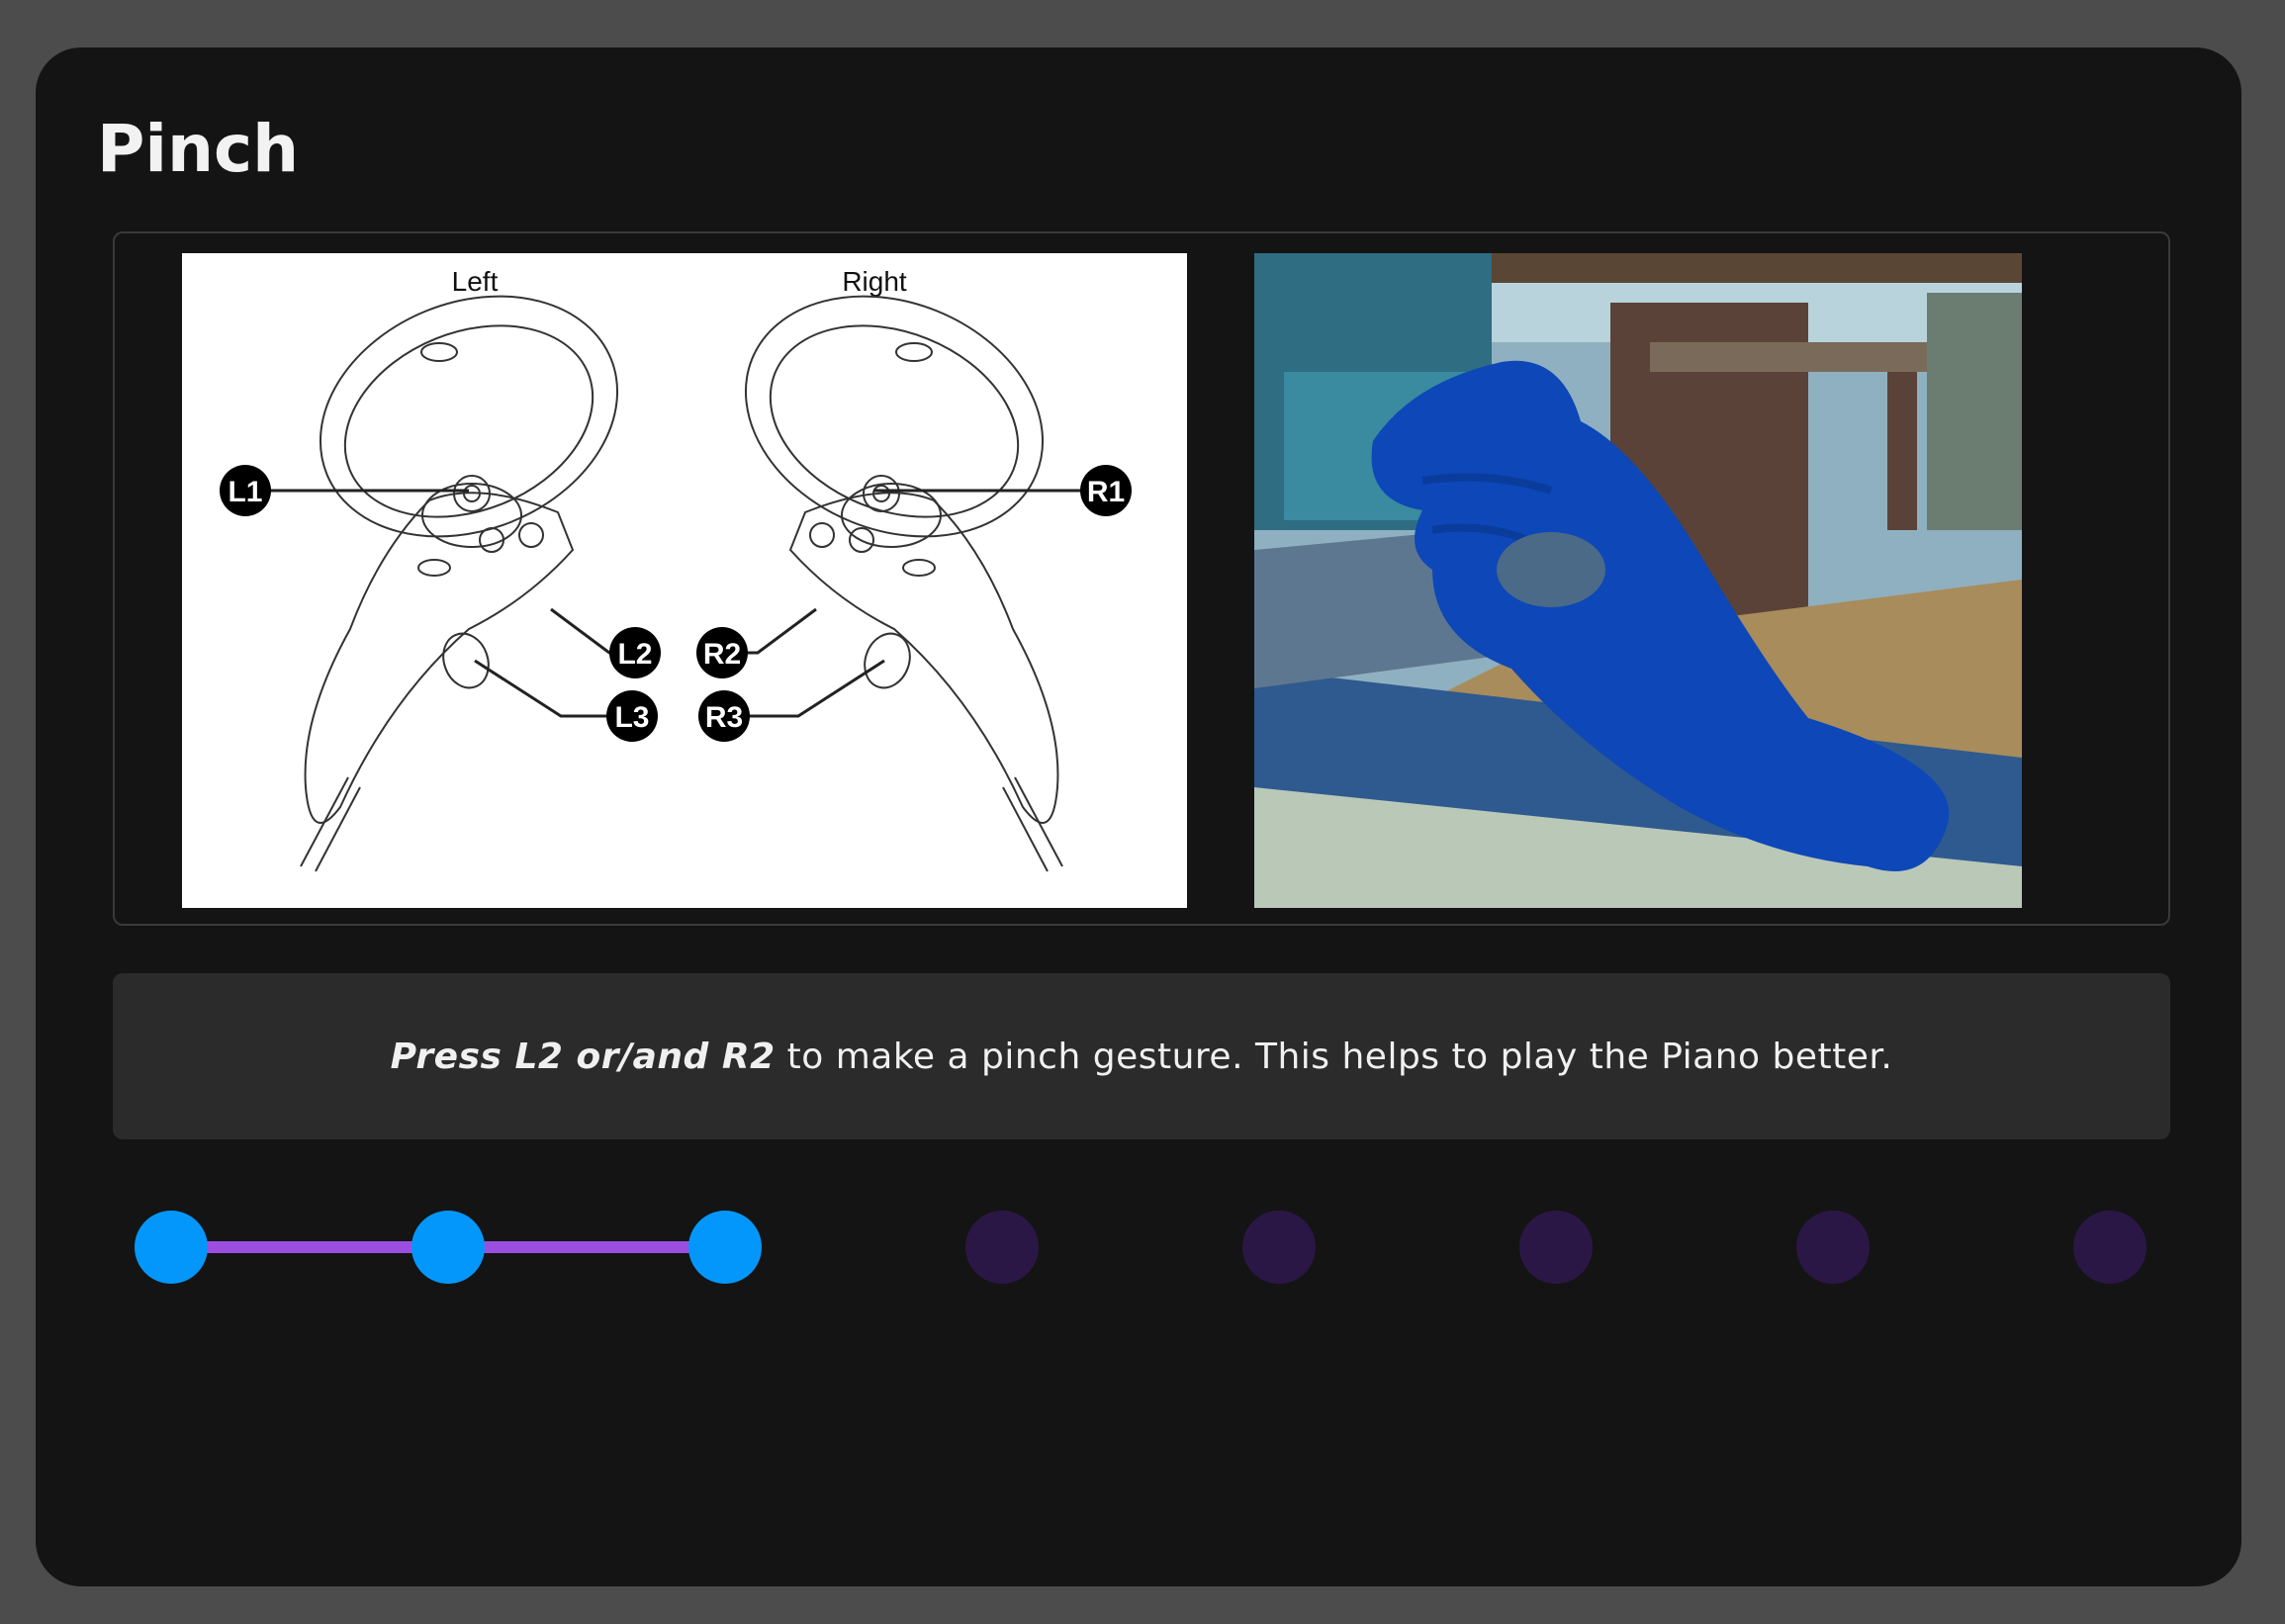 The image size is (2285, 1624). I want to click on instruction-emphasis: Press L2 or/and R2, so click(583, 1056).